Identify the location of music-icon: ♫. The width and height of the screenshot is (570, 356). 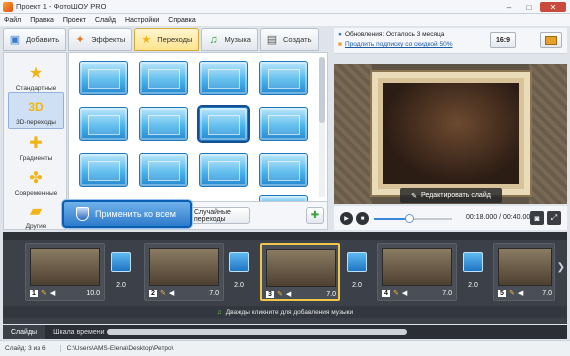
(213, 39).